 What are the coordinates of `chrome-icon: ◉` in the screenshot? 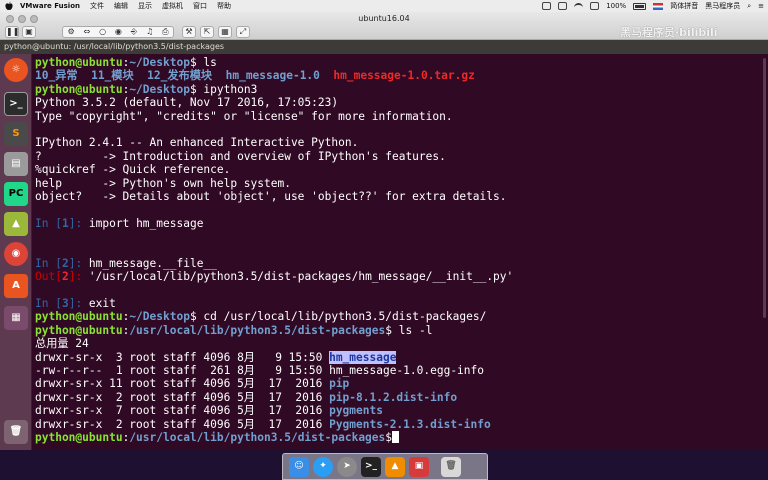 It's located at (16, 254).